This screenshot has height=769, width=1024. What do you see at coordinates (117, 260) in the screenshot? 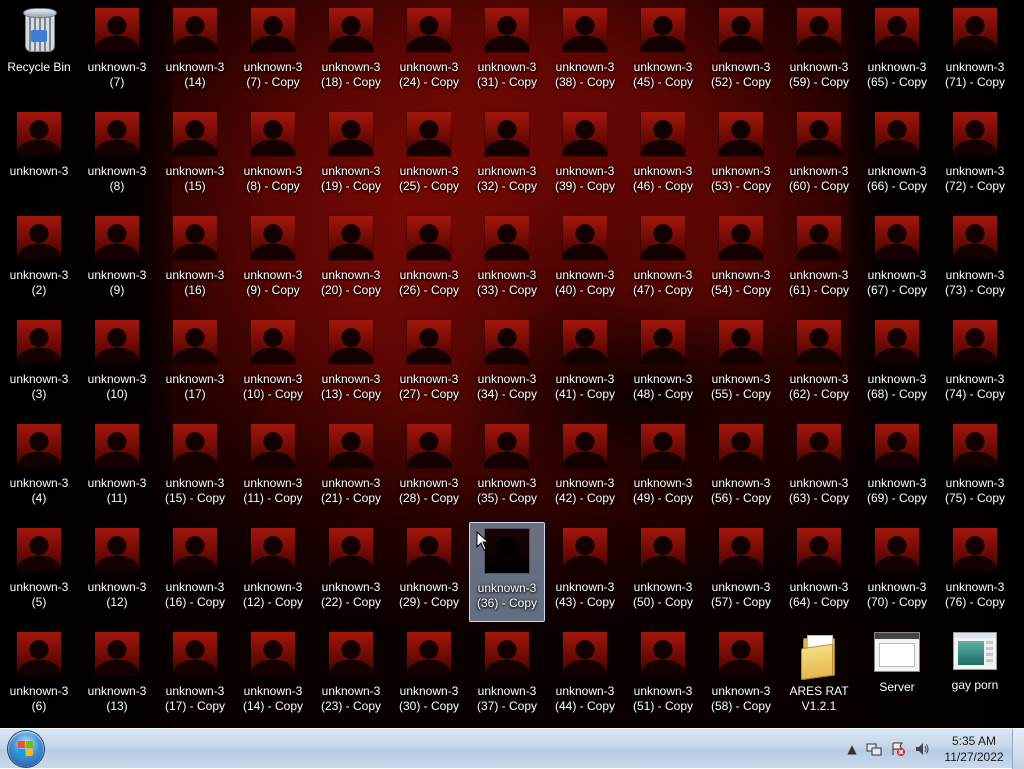
I see `desktop-icon-image-file-item: unknown-3 (9)` at bounding box center [117, 260].